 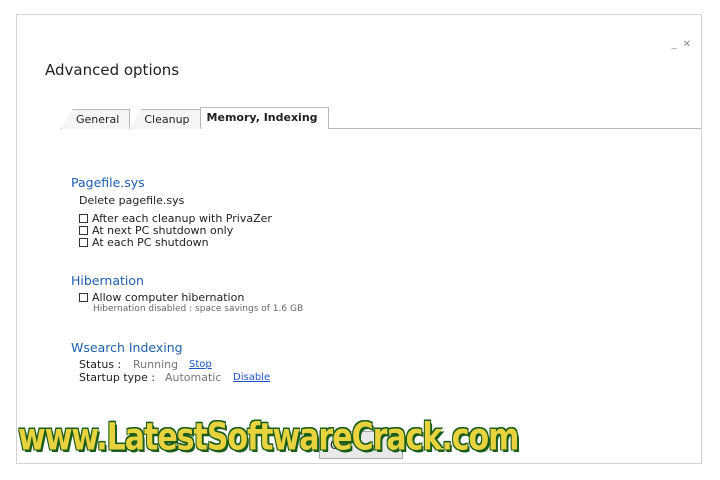 I want to click on startup-type-value: Automatic, so click(x=193, y=377).